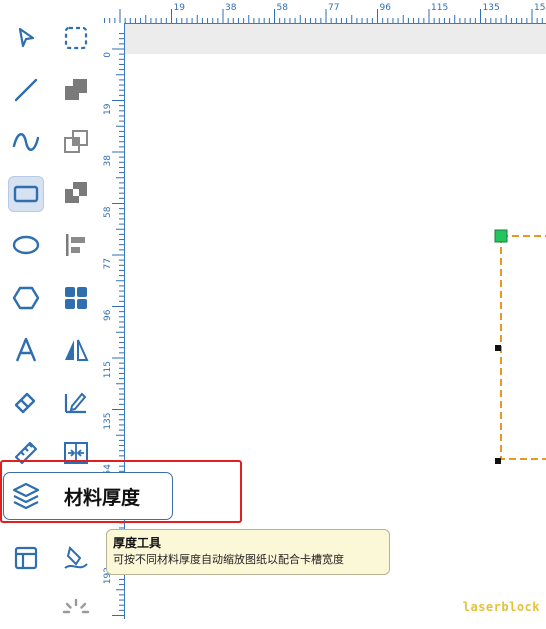 This screenshot has width=546, height=629. Describe the element at coordinates (386, 8) in the screenshot. I see `ruler-top-label: 96` at that location.